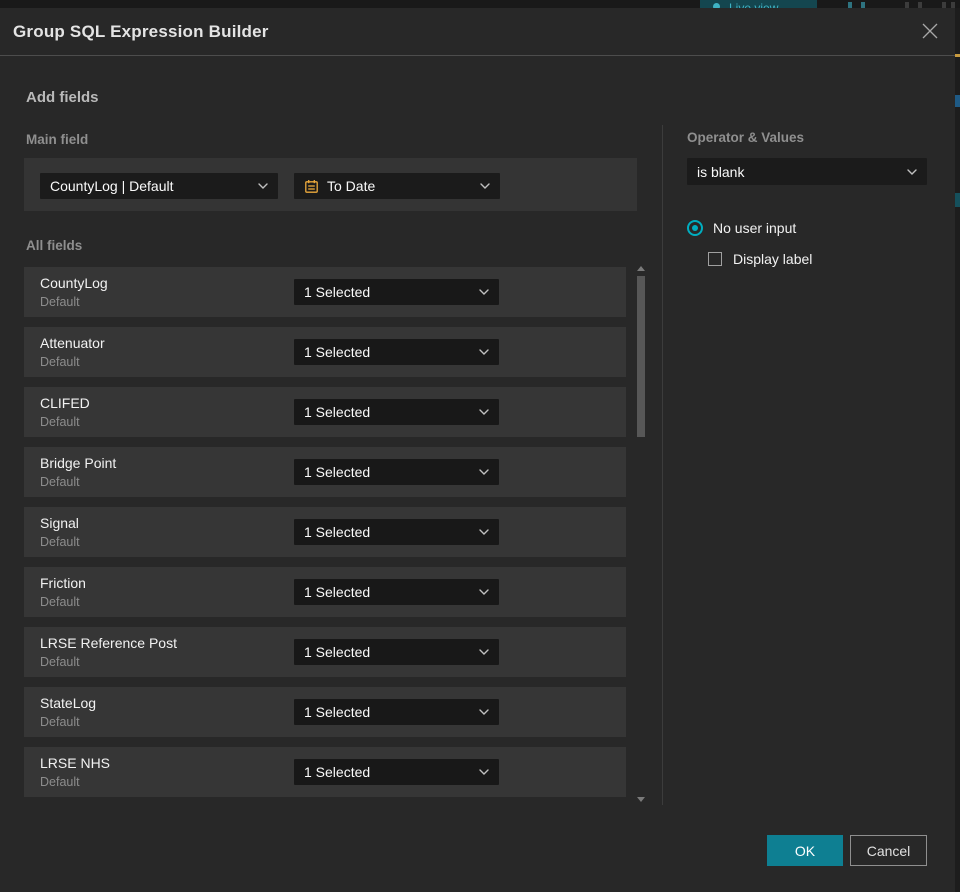  Describe the element at coordinates (480, 4) in the screenshot. I see `background-app-top-strip: Live view` at that location.